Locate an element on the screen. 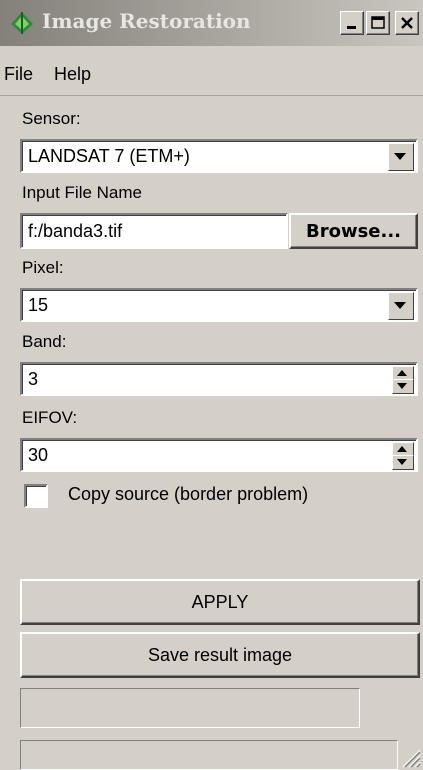  app-leaf-icon is located at coordinates (22, 23).